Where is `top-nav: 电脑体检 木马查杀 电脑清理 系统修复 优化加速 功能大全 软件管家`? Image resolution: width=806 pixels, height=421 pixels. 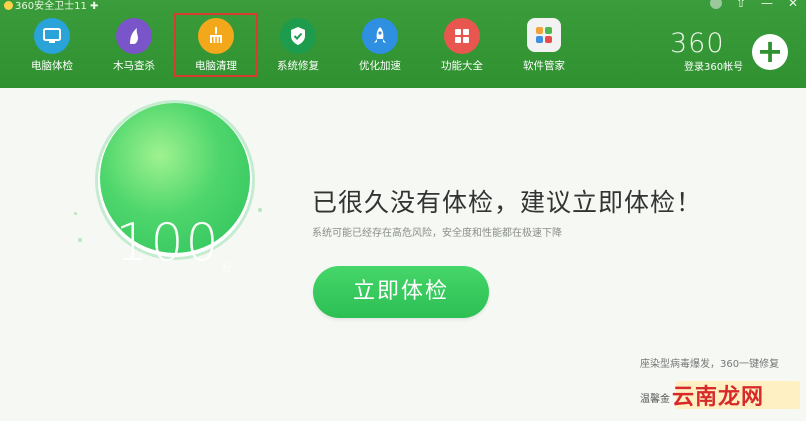
top-nav: 电脑体检 木马查杀 电脑清理 系统修复 优化加速 功能大全 软件管家 is located at coordinates (298, 45).